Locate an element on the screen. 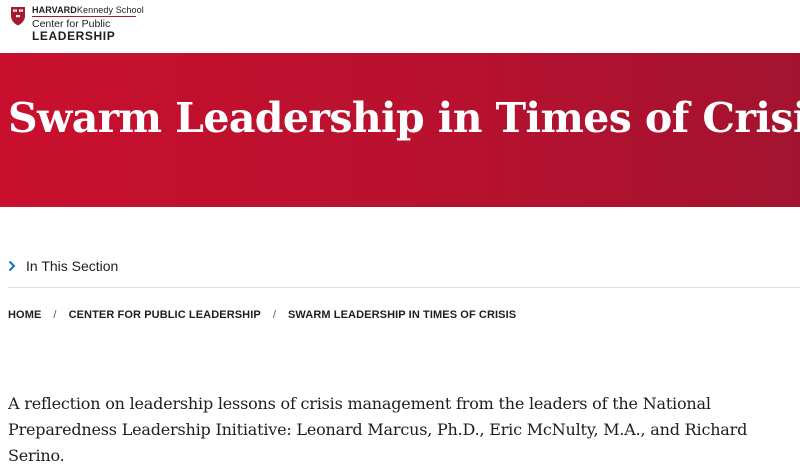  in-this-section-toggle: In This Section is located at coordinates (63, 266).